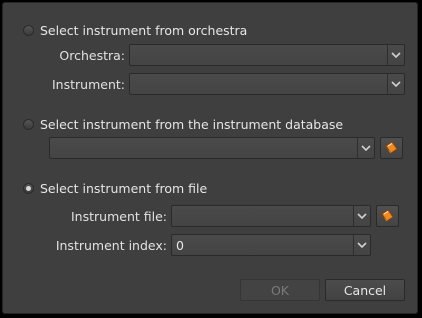 The height and width of the screenshot is (318, 422). What do you see at coordinates (119, 216) in the screenshot?
I see `instrument-file-label: Instrument file:` at bounding box center [119, 216].